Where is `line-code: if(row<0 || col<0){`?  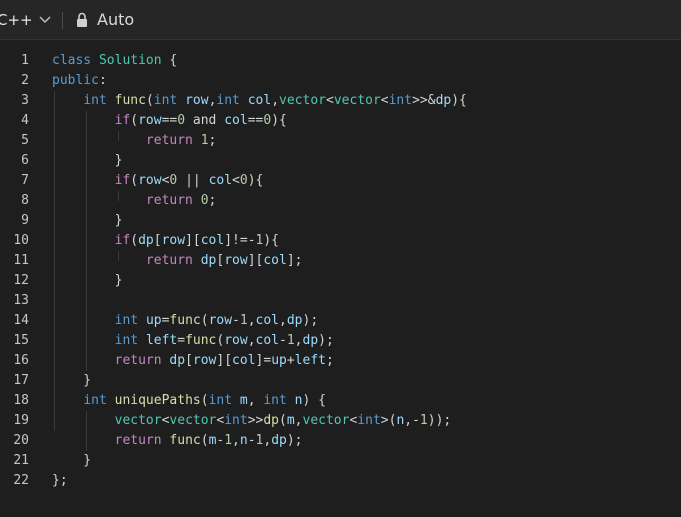
line-code: if(row<0 || col<0){ is located at coordinates (189, 180).